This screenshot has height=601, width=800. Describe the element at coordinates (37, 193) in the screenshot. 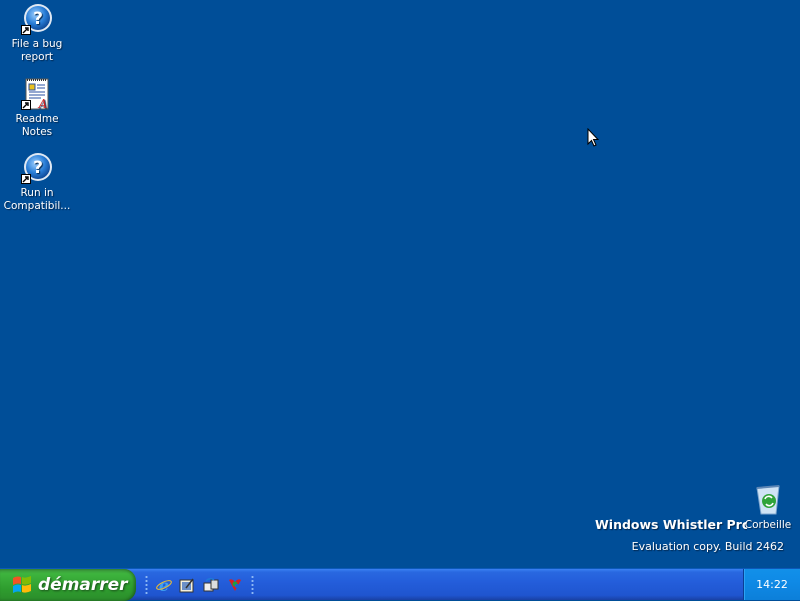

I see `icon-label-line1: Run in` at that location.